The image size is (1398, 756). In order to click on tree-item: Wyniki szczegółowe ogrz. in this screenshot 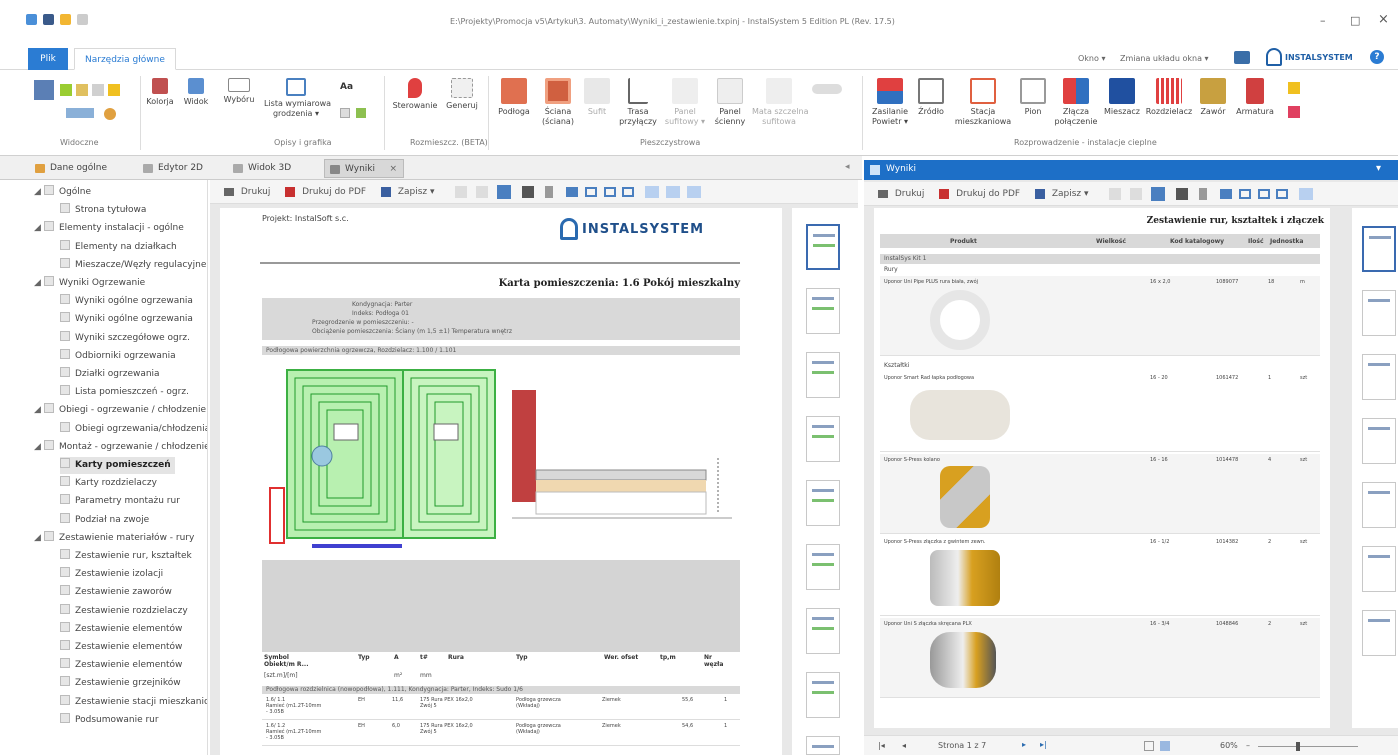, I will do `click(125, 338)`.